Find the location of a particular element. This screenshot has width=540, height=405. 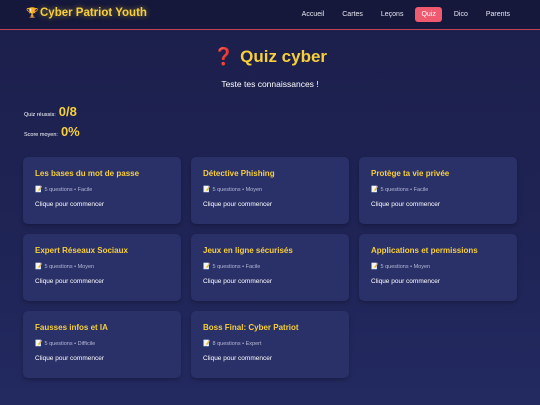

quiz-title: Expert Réseaux Sociaux is located at coordinates (81, 250).